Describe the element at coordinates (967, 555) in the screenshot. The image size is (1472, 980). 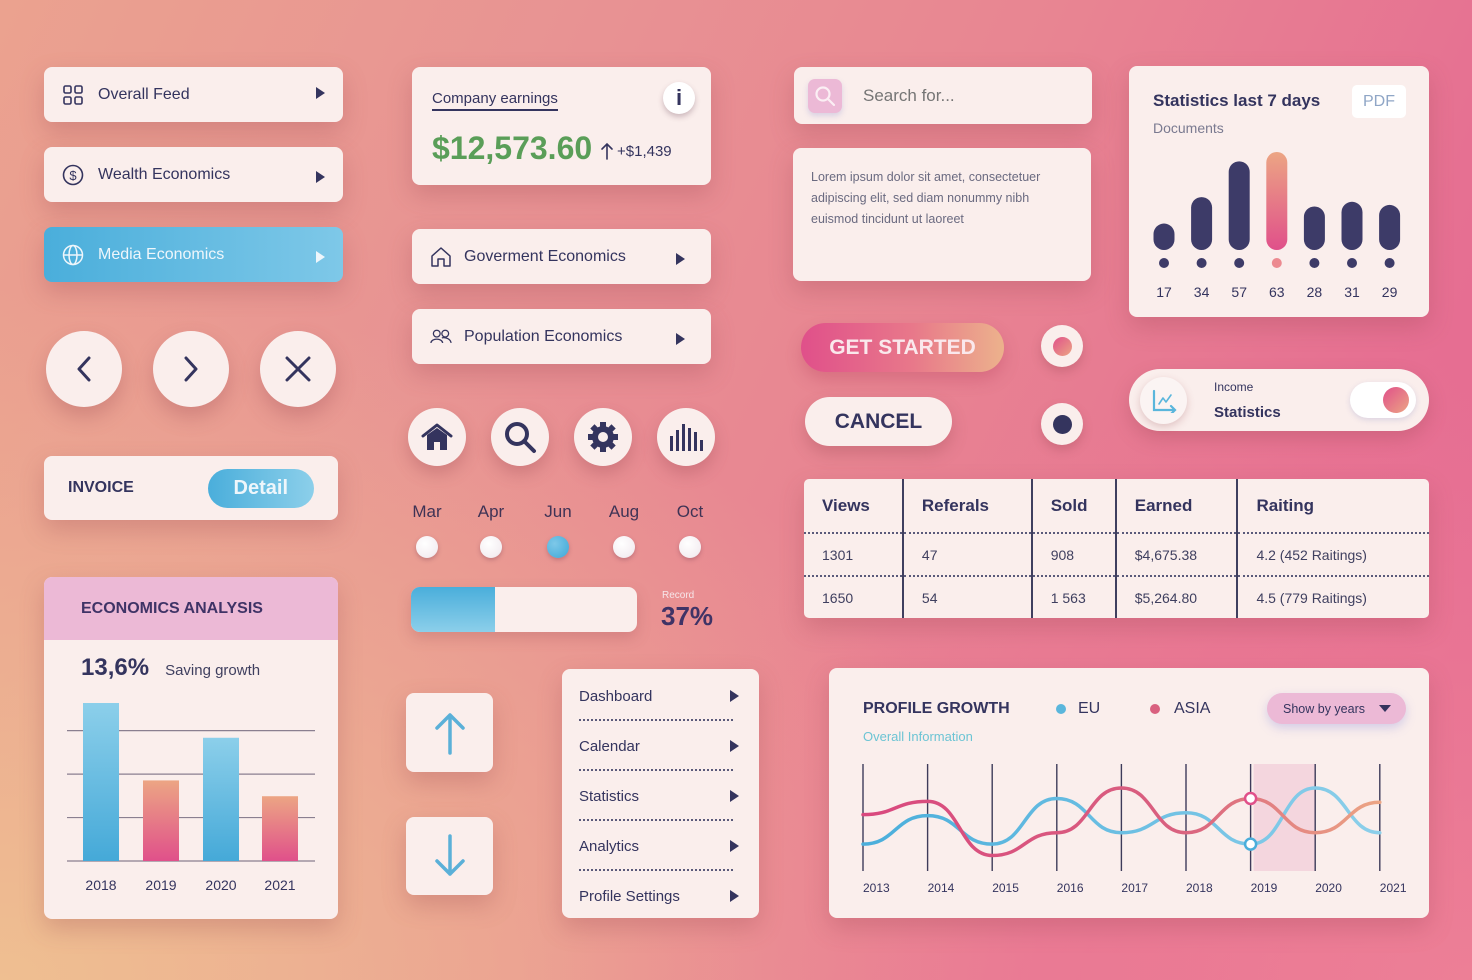
I see `table-cell: 47` at that location.